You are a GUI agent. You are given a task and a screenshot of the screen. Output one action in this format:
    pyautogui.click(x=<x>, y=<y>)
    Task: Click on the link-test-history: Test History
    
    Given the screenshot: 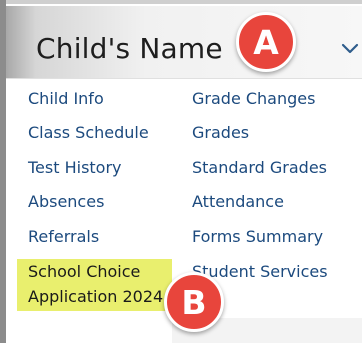 What is the action you would take?
    pyautogui.click(x=75, y=167)
    